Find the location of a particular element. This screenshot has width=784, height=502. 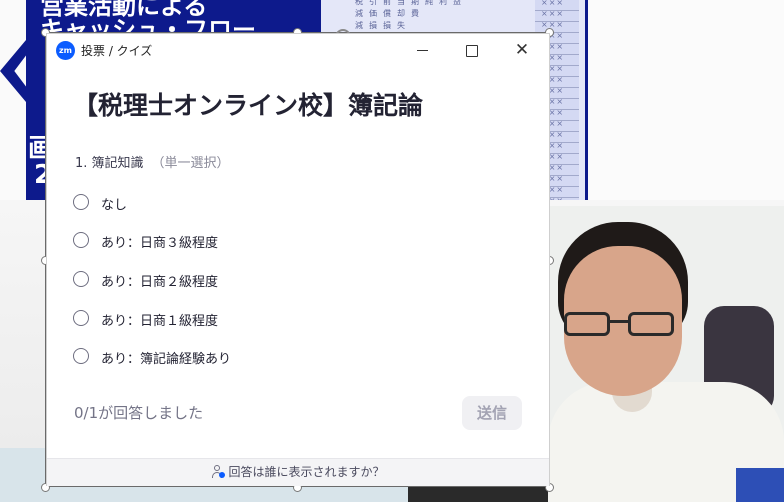

answer-option-label: あり：日商１級程度 is located at coordinates (160, 321).